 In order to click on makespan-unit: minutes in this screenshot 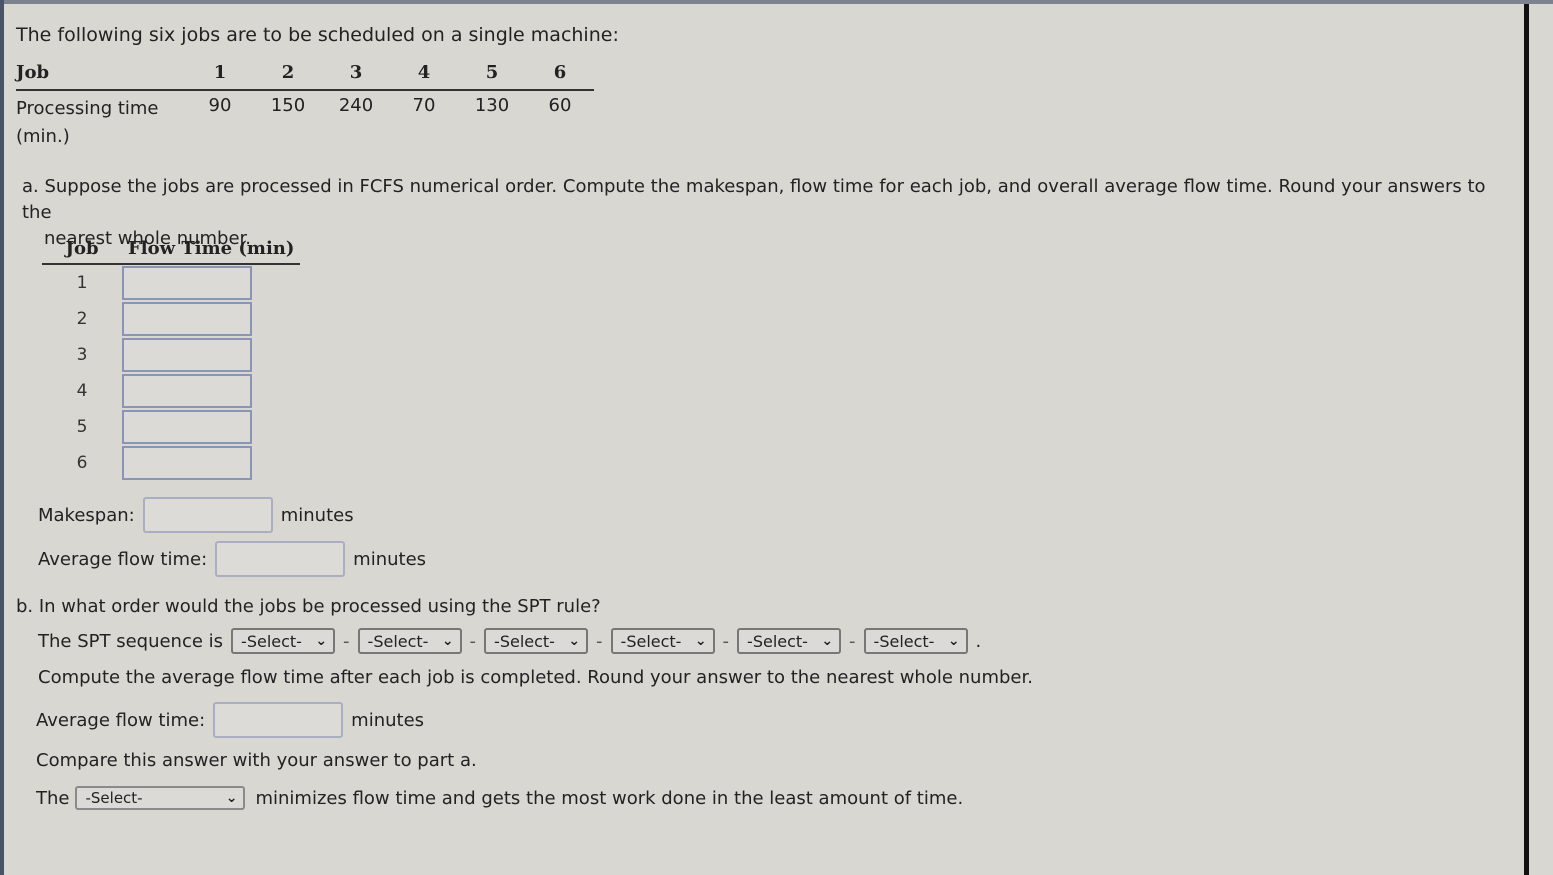, I will do `click(317, 515)`.